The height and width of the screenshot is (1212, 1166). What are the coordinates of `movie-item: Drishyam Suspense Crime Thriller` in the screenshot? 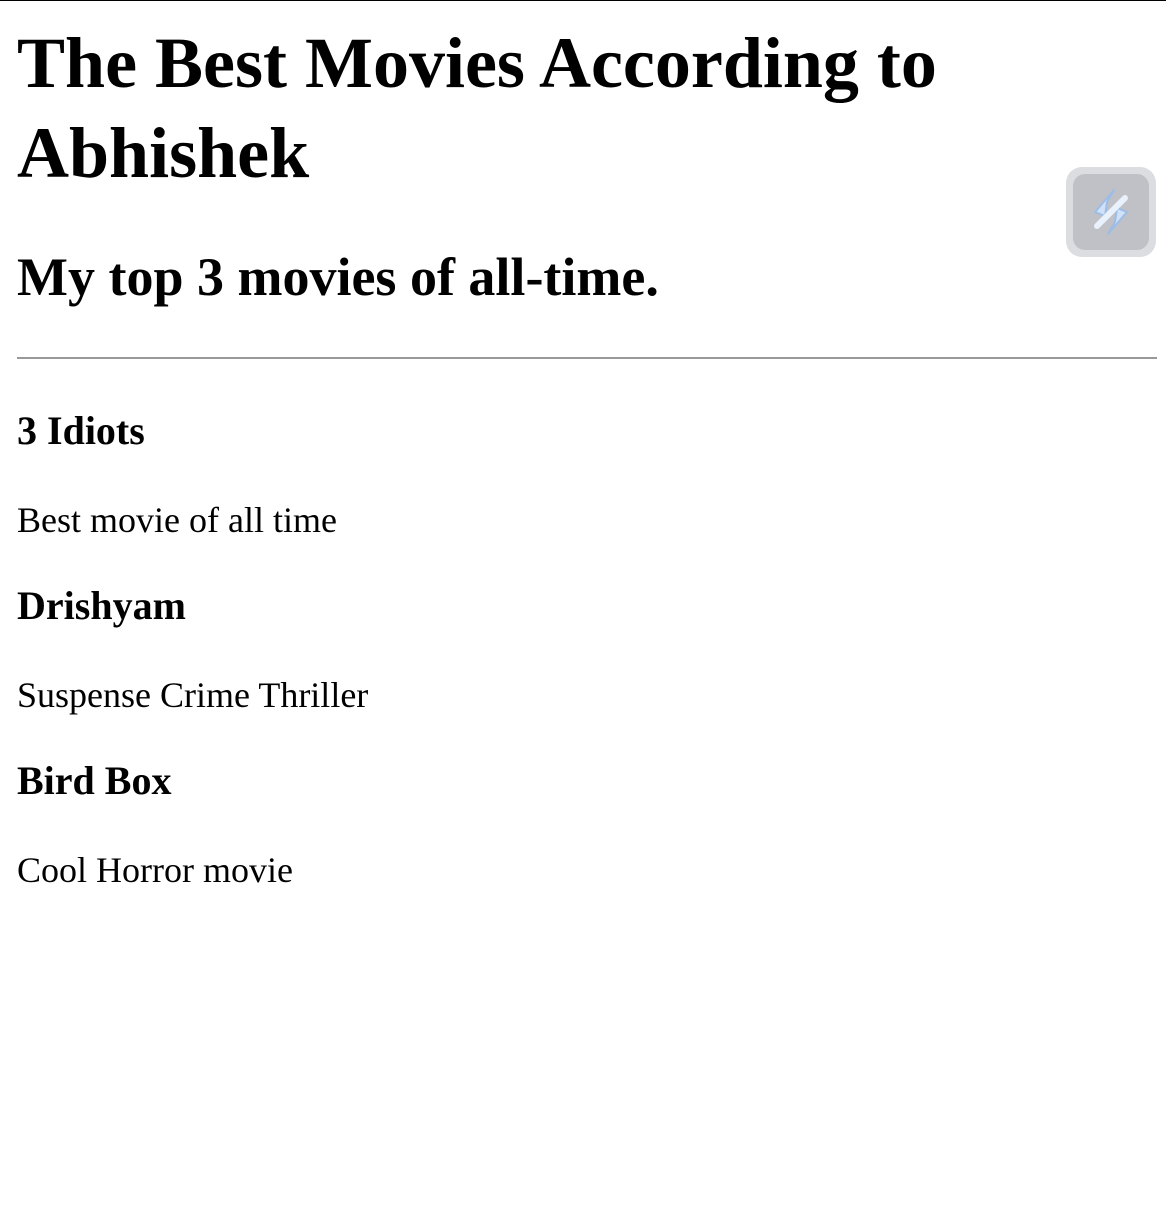 It's located at (587, 649).